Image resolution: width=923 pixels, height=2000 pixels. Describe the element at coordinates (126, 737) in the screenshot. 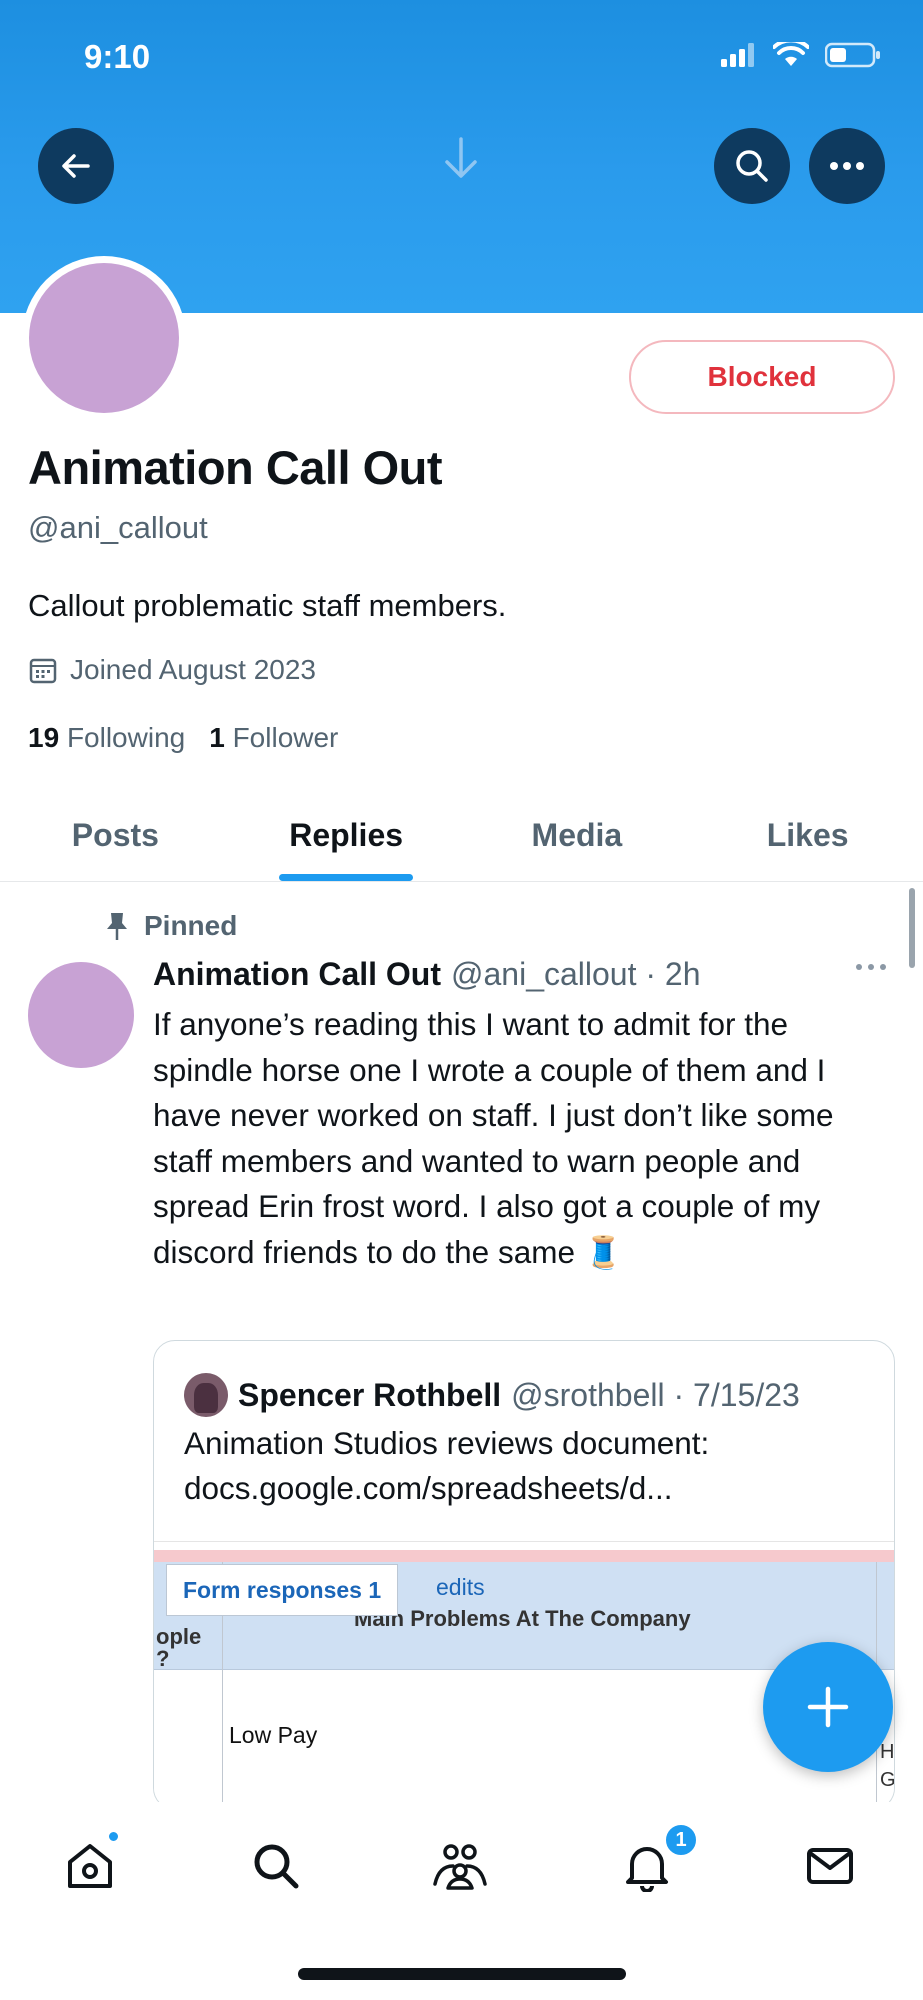

I see `following-label: Following` at that location.